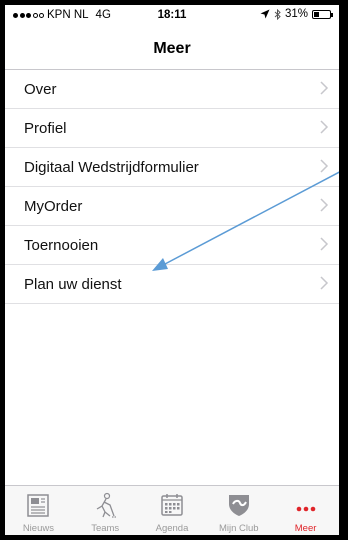 The height and width of the screenshot is (540, 348). What do you see at coordinates (172, 89) in the screenshot?
I see `menu-item-over: Over` at bounding box center [172, 89].